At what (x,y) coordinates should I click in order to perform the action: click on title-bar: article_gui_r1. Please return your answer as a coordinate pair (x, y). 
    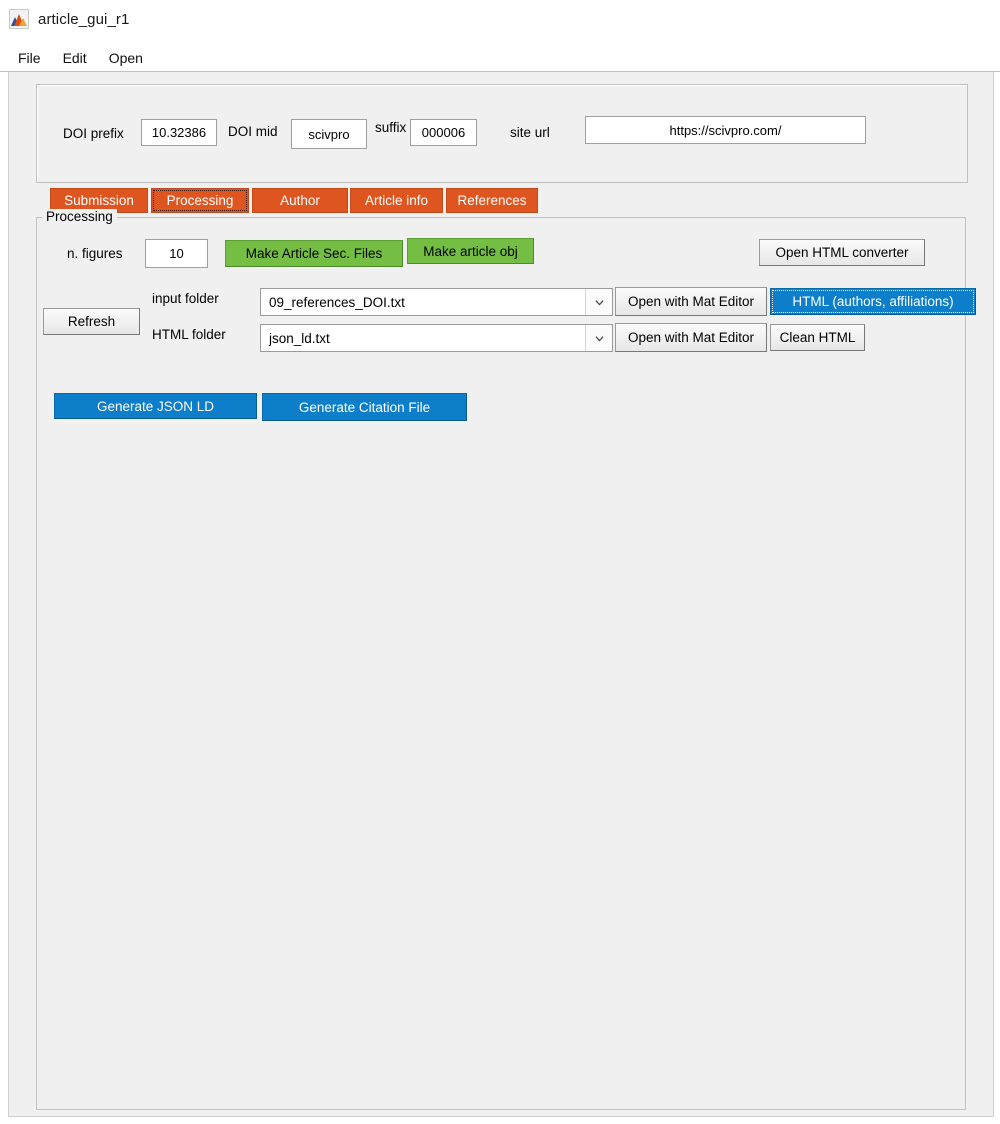
    Looking at the image, I should click on (500, 19).